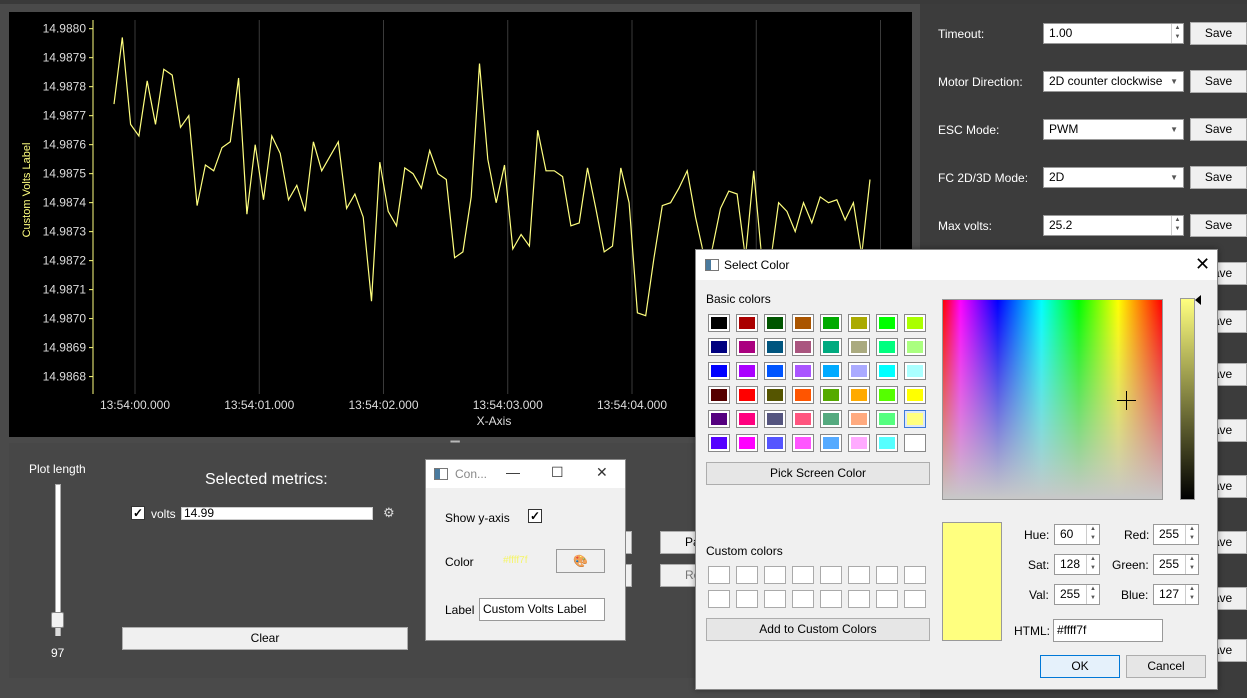 Image resolution: width=1247 pixels, height=698 pixels. I want to click on ok-button: OK, so click(1080, 666).